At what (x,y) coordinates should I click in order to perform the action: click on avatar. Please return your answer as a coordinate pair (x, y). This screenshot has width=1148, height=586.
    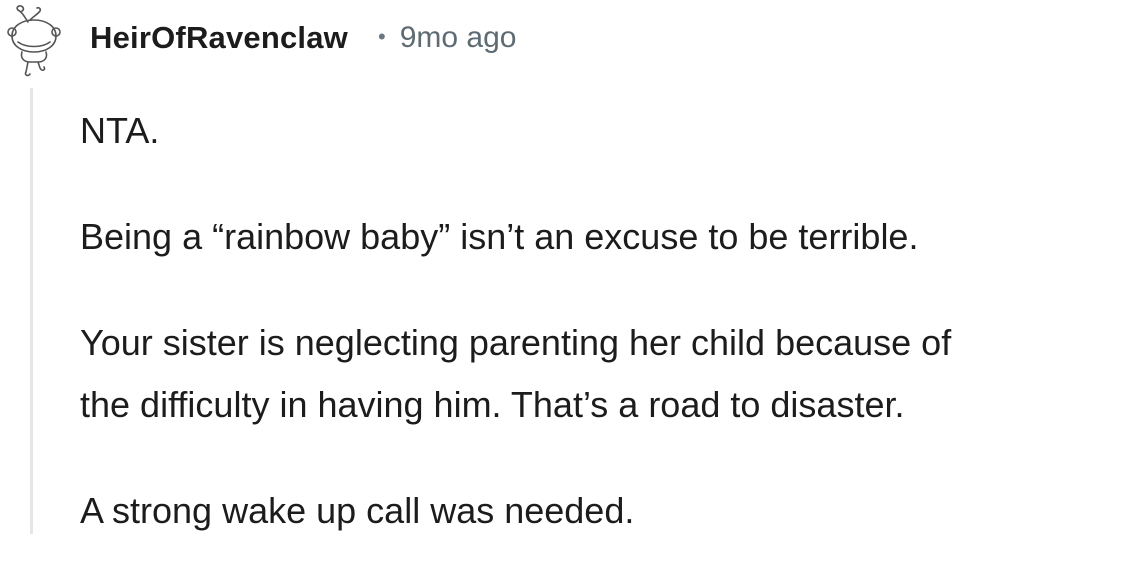
    Looking at the image, I should click on (33, 40).